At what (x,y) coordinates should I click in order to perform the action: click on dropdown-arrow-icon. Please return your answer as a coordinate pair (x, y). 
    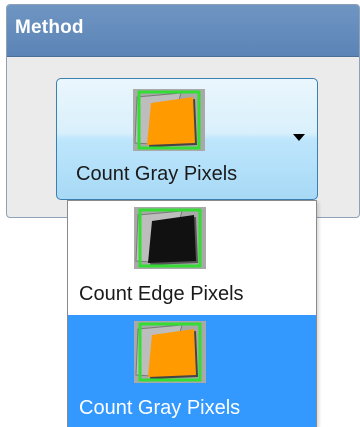
    Looking at the image, I should click on (299, 137).